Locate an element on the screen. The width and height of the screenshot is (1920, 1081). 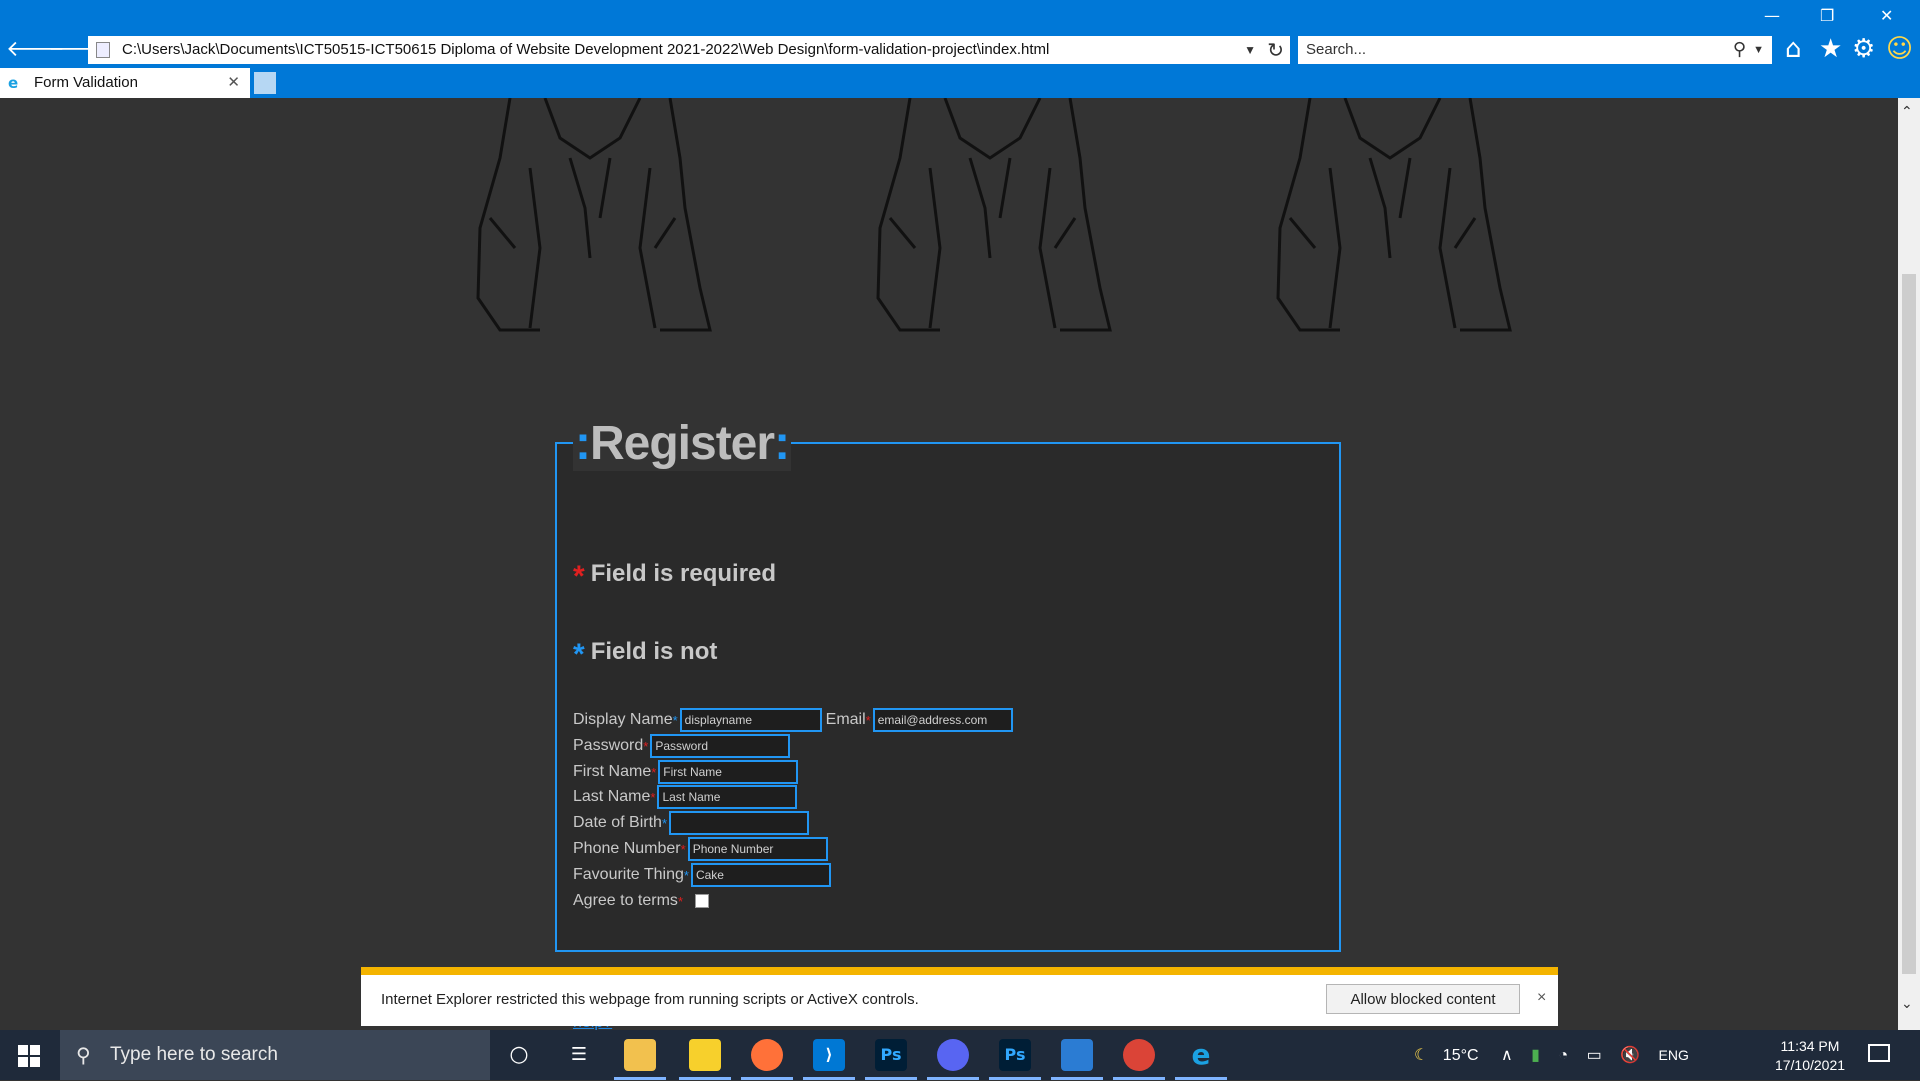
dob-input is located at coordinates (739, 823).